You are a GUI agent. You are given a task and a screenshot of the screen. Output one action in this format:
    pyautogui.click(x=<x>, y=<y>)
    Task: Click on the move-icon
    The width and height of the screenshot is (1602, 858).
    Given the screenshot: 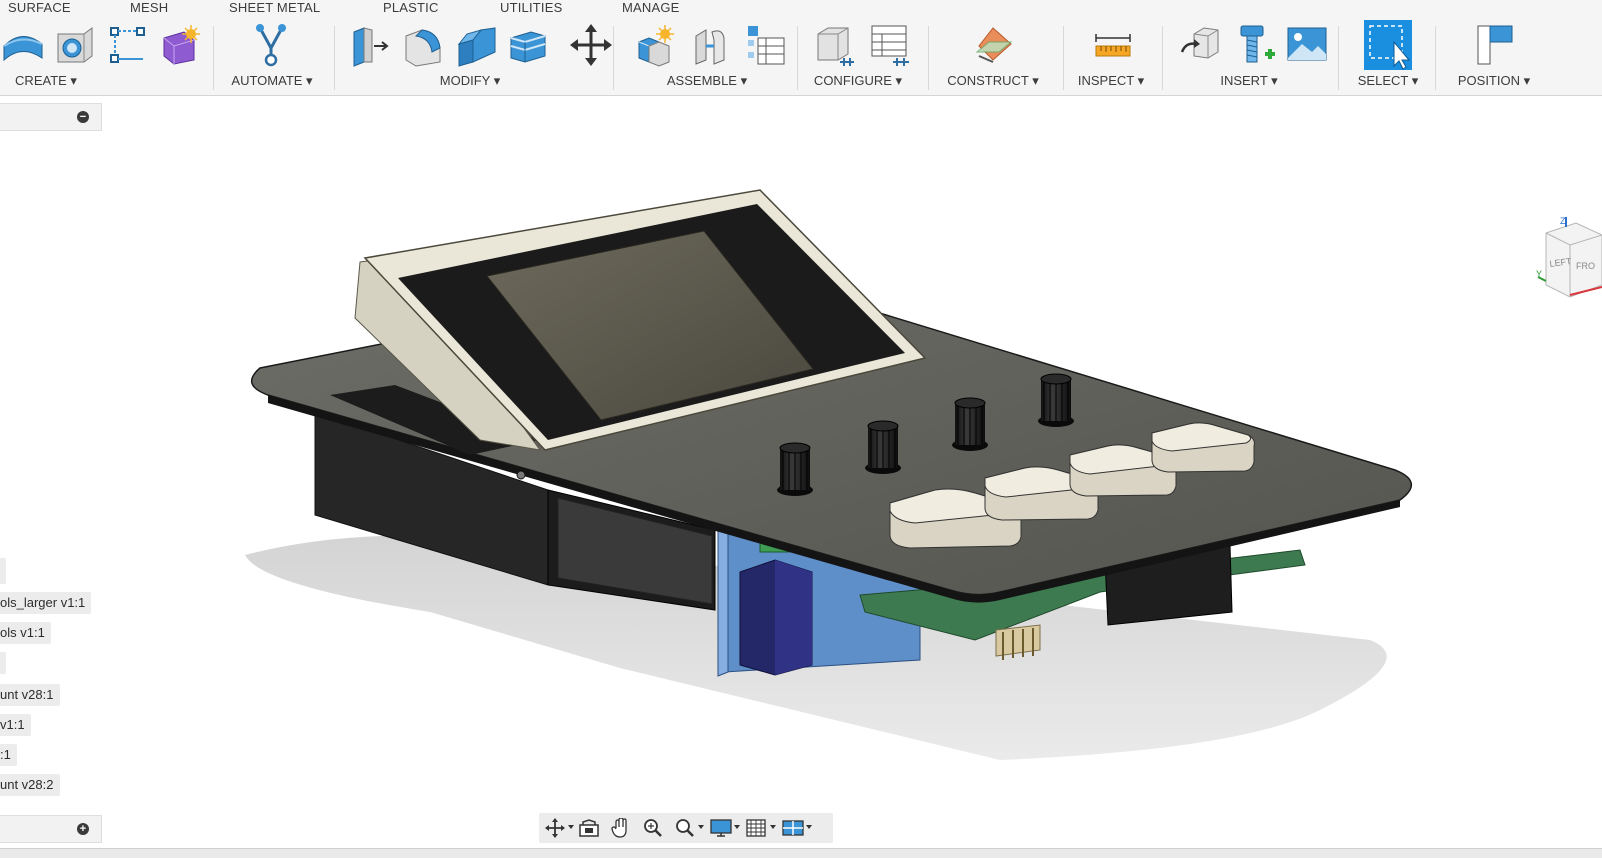 What is the action you would take?
    pyautogui.click(x=591, y=45)
    